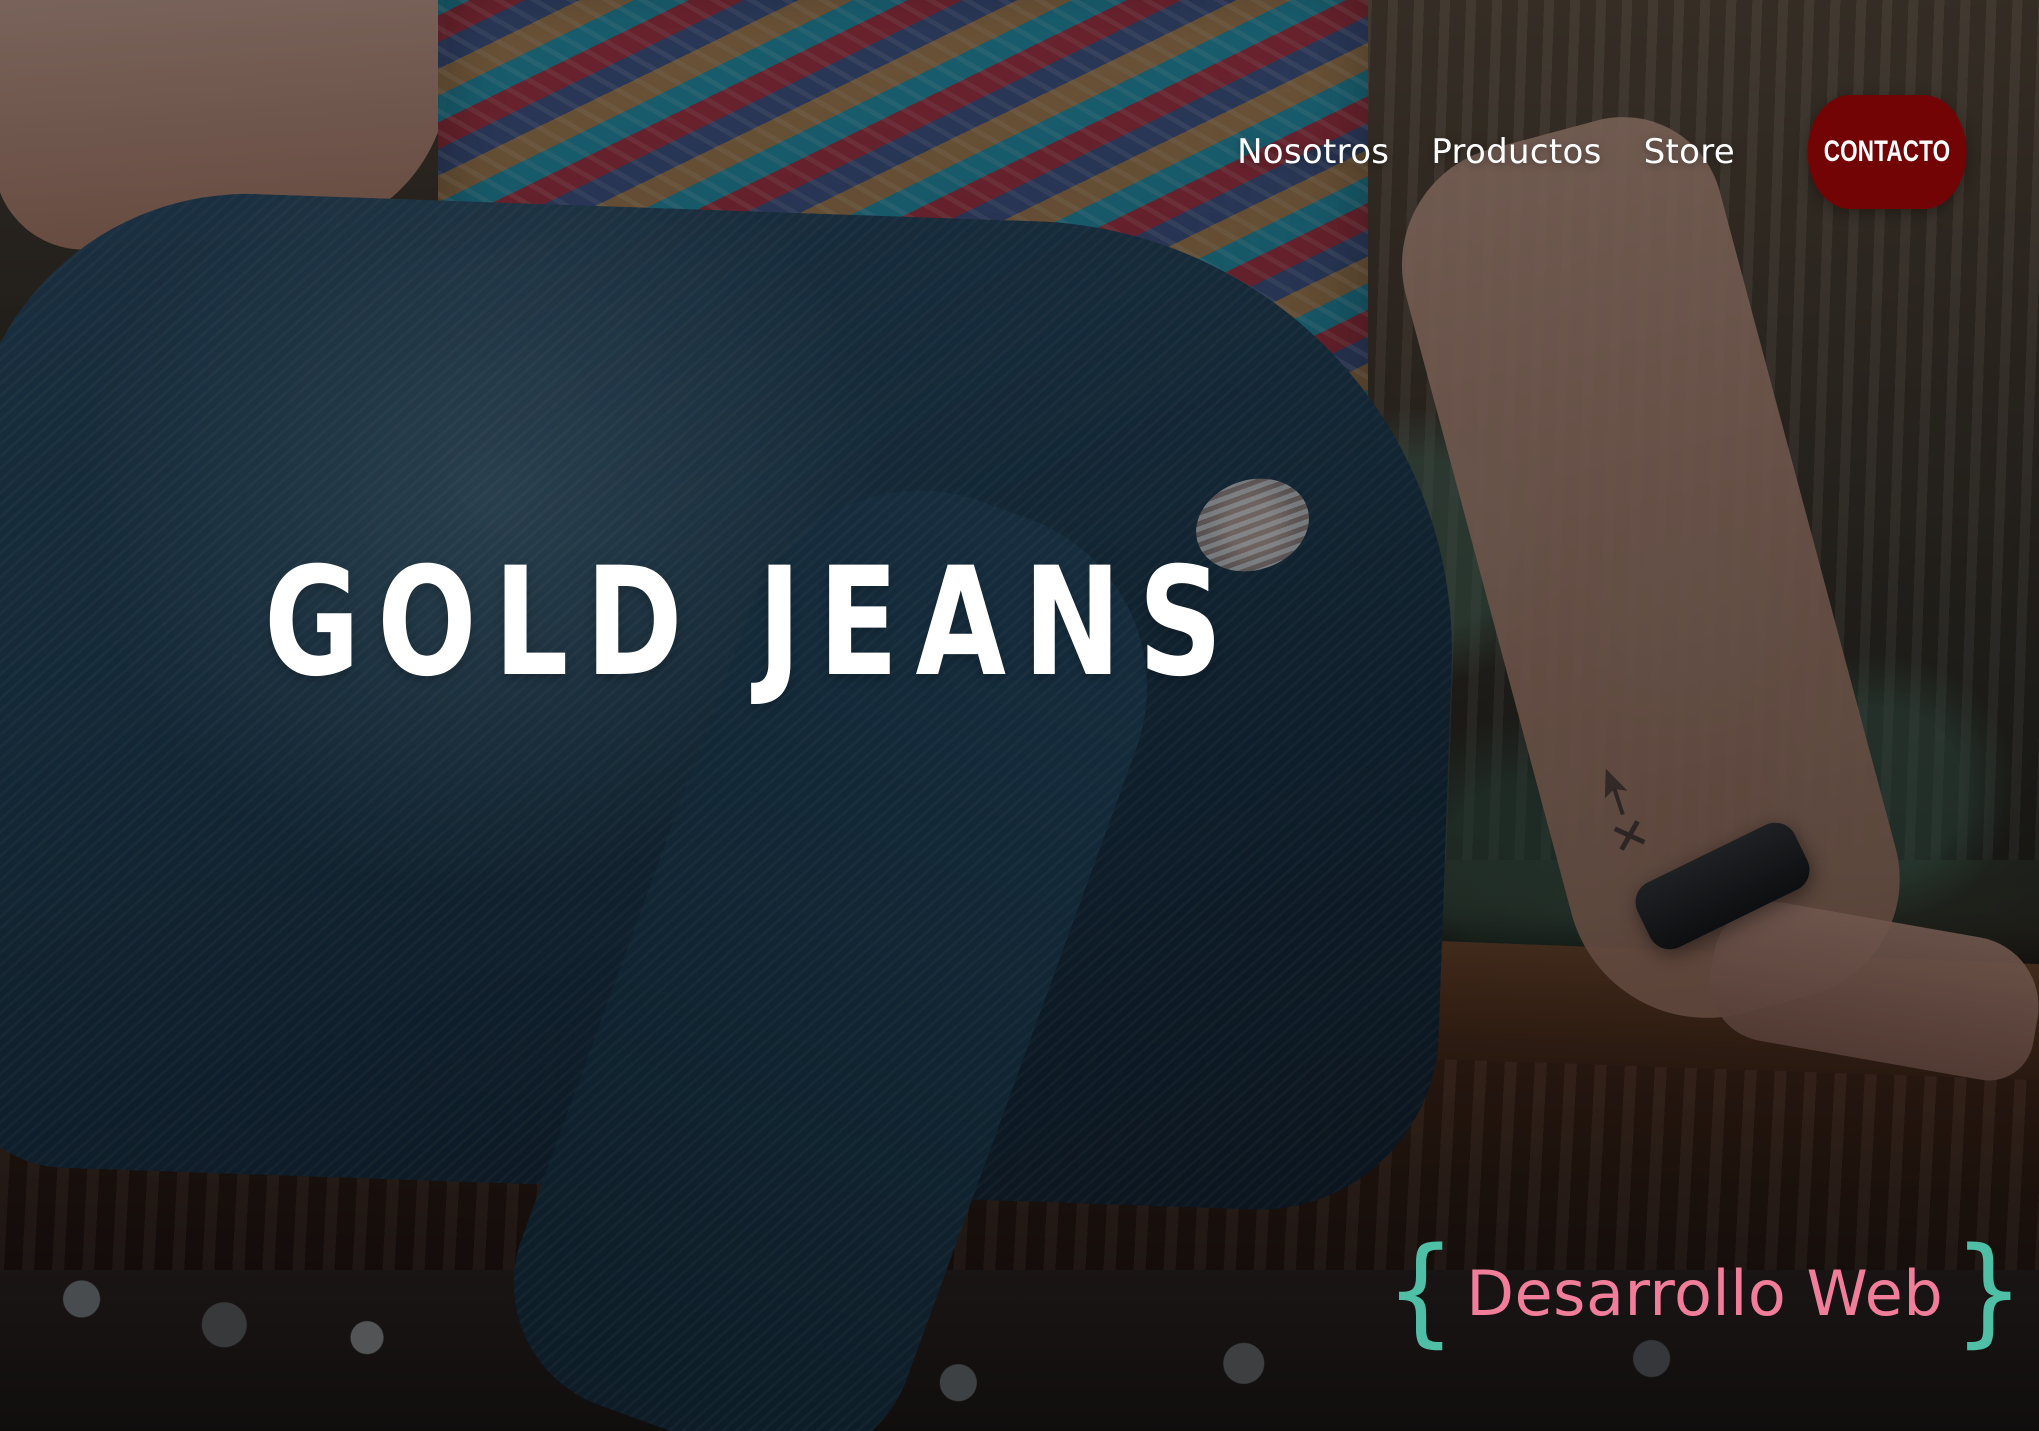 The width and height of the screenshot is (2039, 1431). What do you see at coordinates (1689, 152) in the screenshot?
I see `nav-link-store: Store` at bounding box center [1689, 152].